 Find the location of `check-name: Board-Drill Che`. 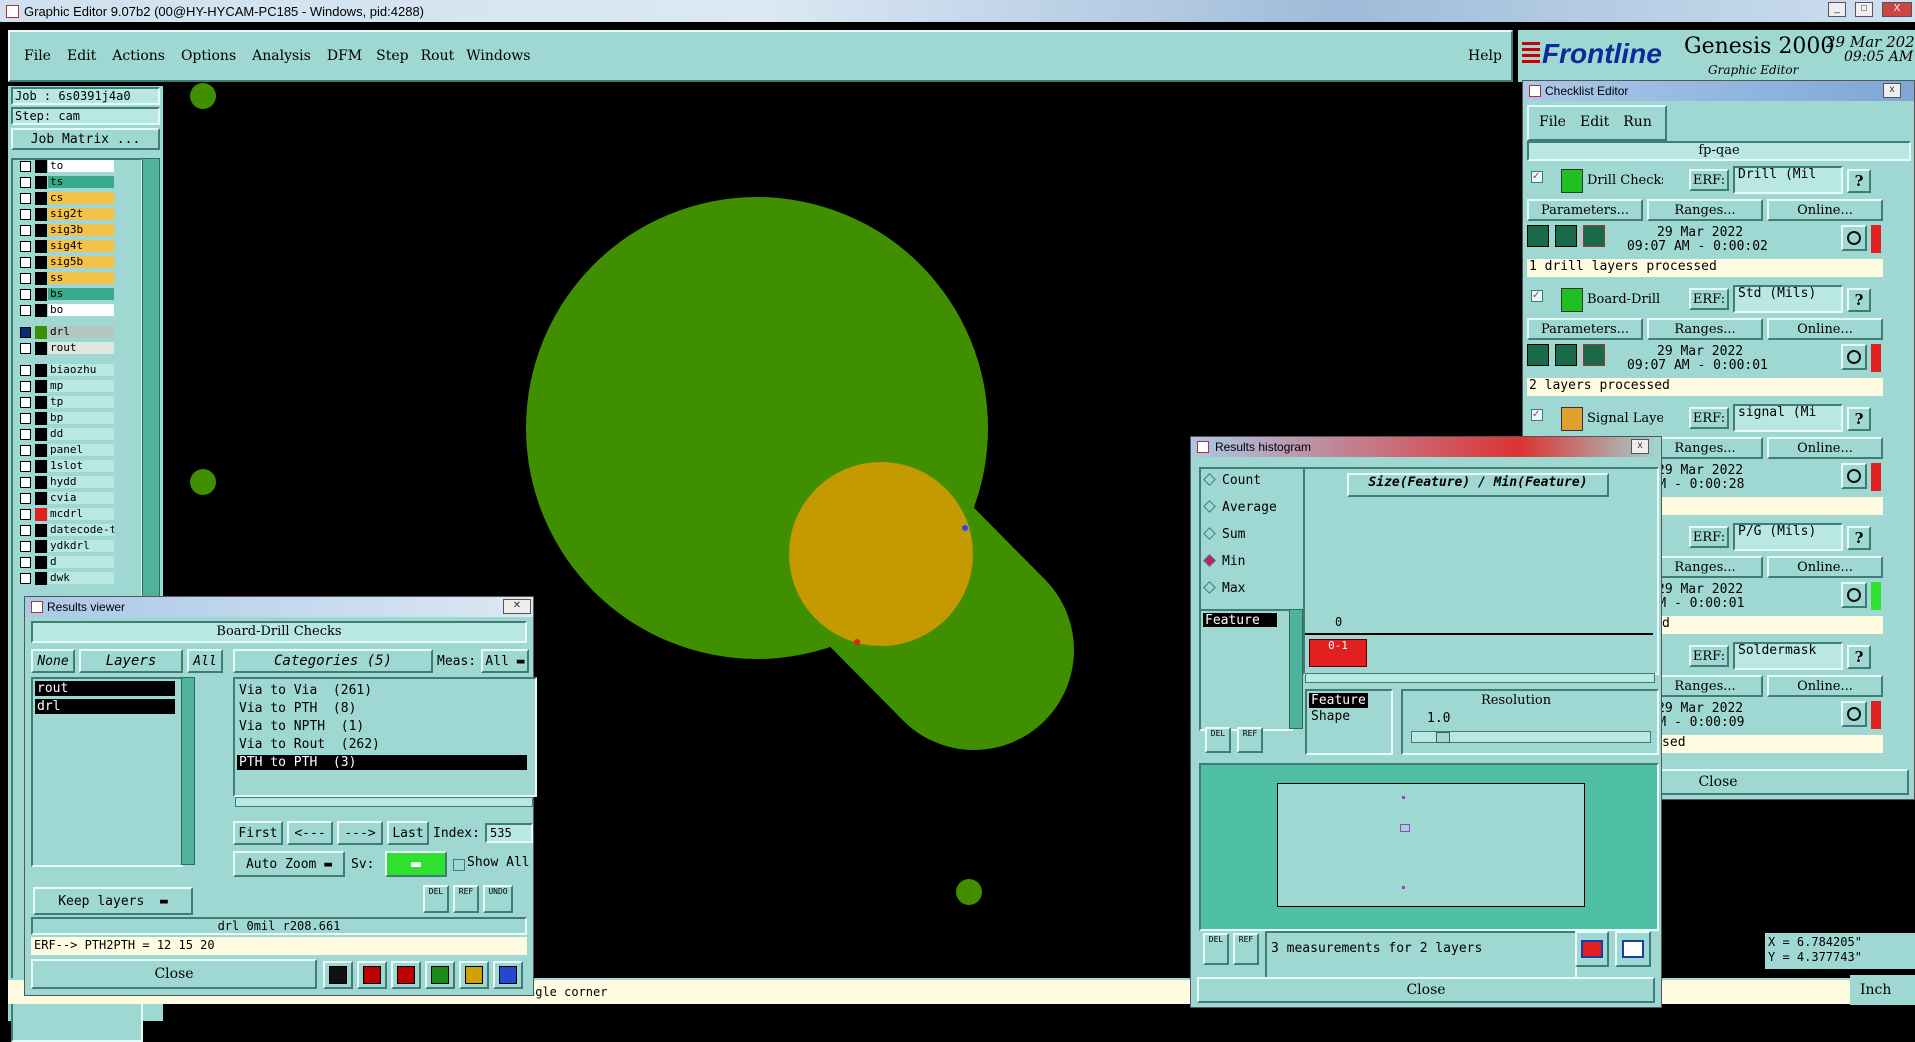

check-name: Board-Drill Che is located at coordinates (1625, 299).